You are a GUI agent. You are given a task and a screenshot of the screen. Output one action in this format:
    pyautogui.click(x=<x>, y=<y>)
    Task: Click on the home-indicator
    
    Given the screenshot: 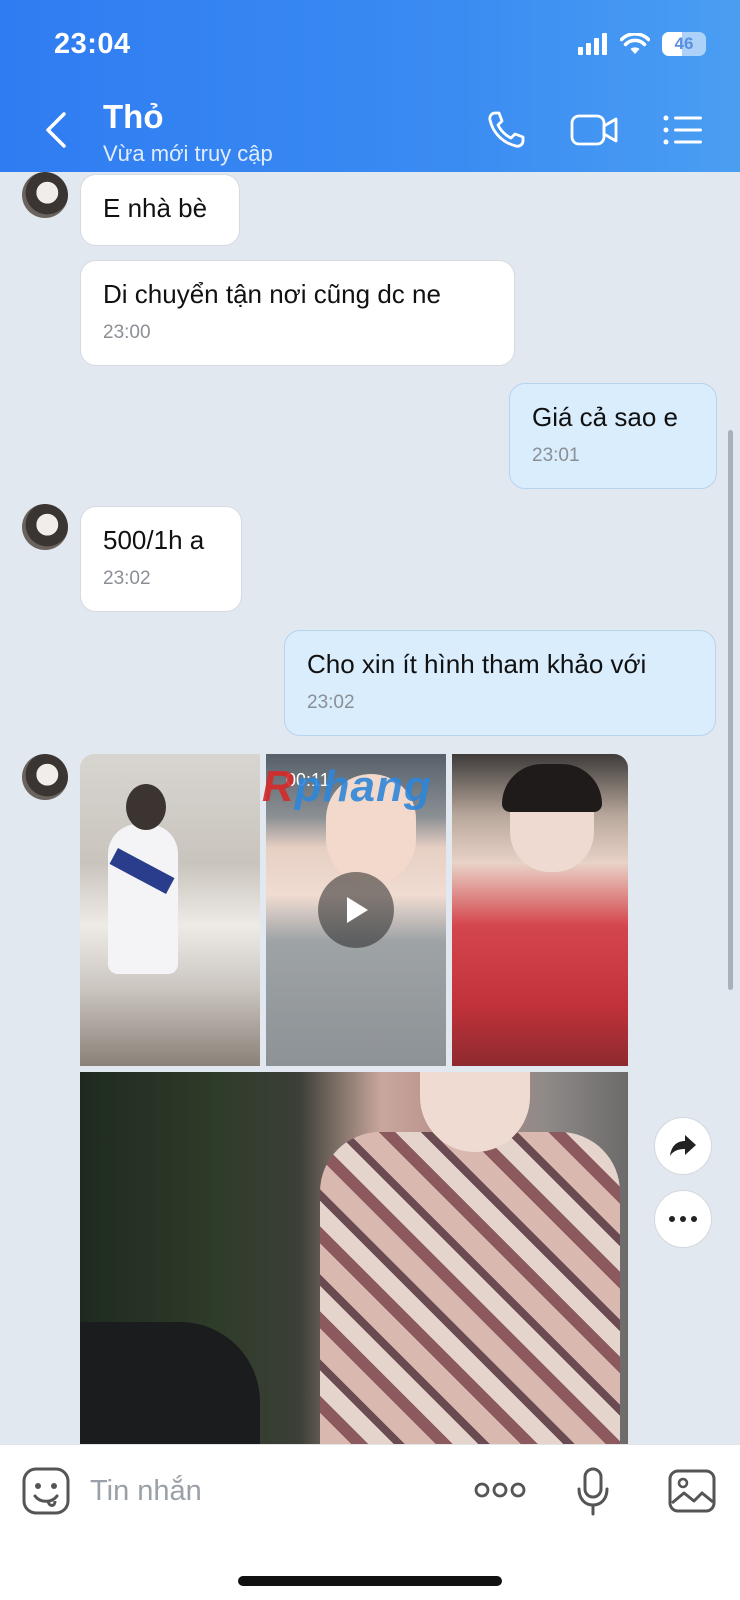 What is the action you would take?
    pyautogui.click(x=370, y=1581)
    